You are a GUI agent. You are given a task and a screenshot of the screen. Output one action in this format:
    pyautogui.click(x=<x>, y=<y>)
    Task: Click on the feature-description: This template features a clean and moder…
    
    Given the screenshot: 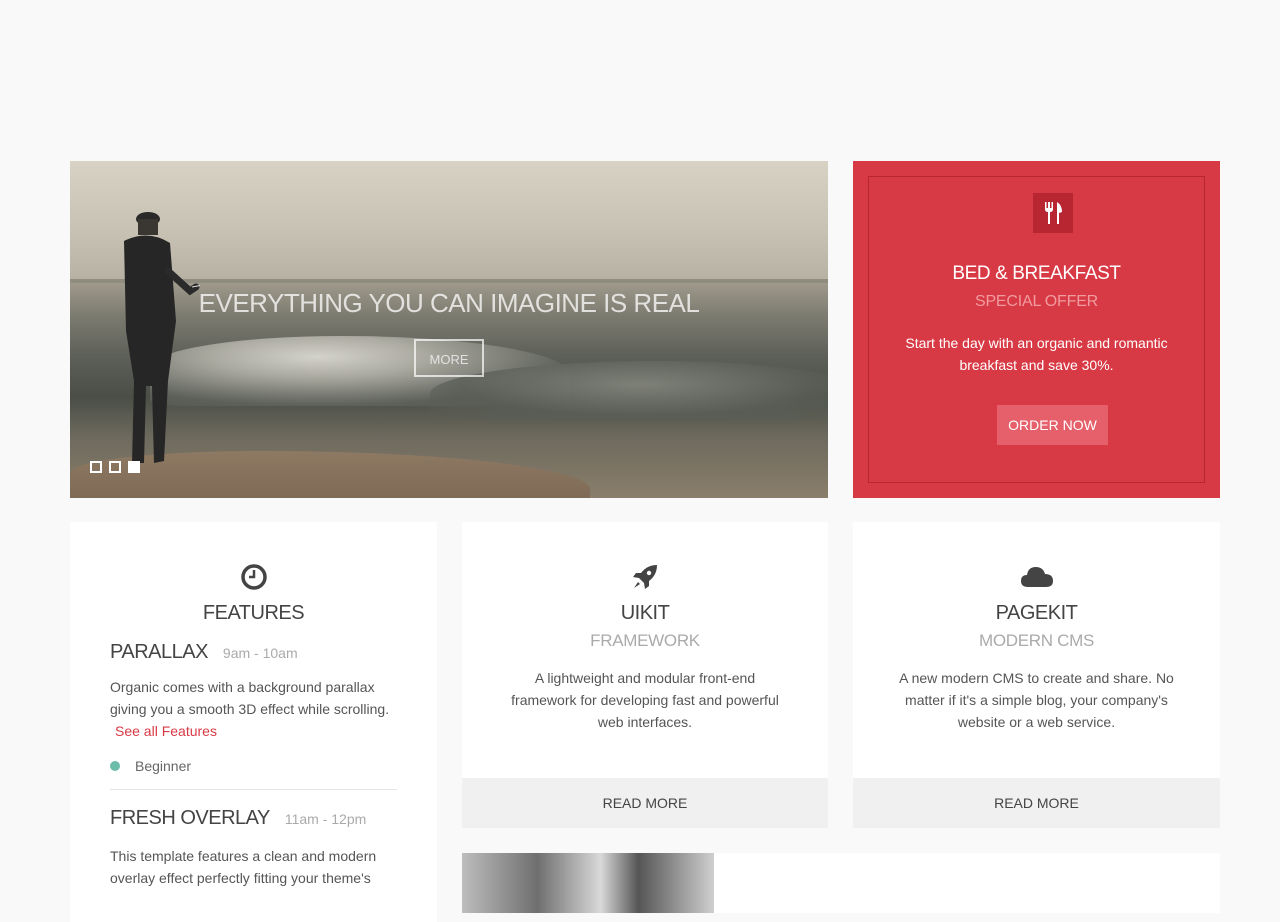 What is the action you would take?
    pyautogui.click(x=243, y=867)
    